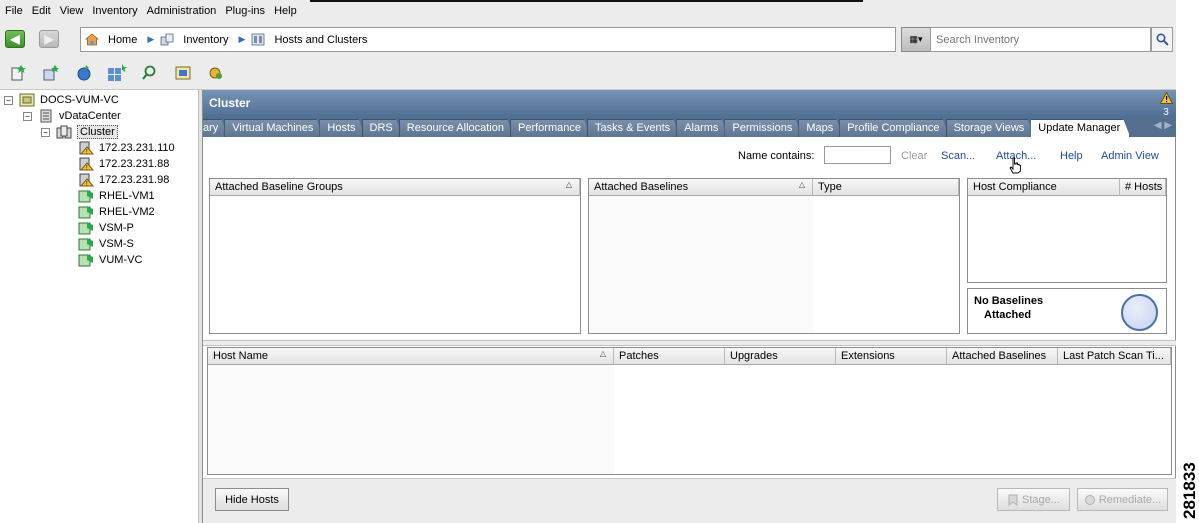  Describe the element at coordinates (106, 244) in the screenshot. I see `tree-node-vm: VSM-S` at that location.